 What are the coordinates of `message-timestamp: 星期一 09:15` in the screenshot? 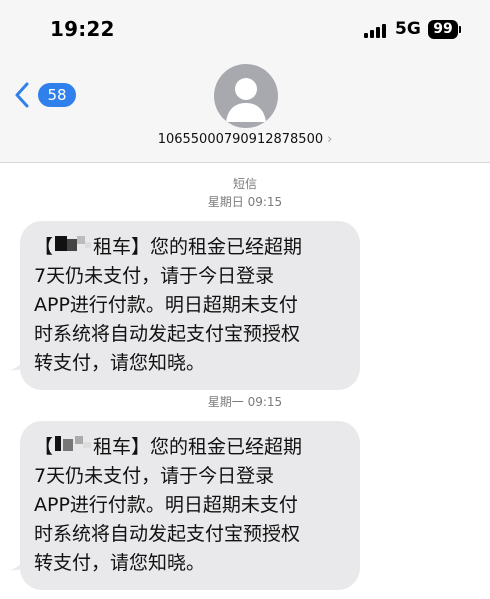 It's located at (245, 402).